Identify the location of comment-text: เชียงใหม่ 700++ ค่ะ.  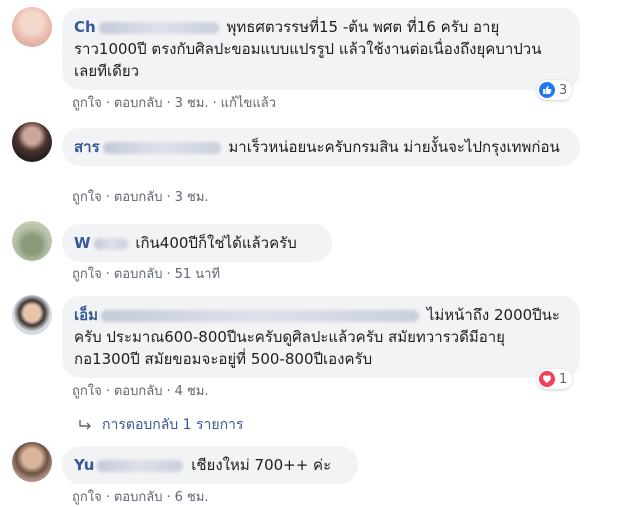
(261, 465).